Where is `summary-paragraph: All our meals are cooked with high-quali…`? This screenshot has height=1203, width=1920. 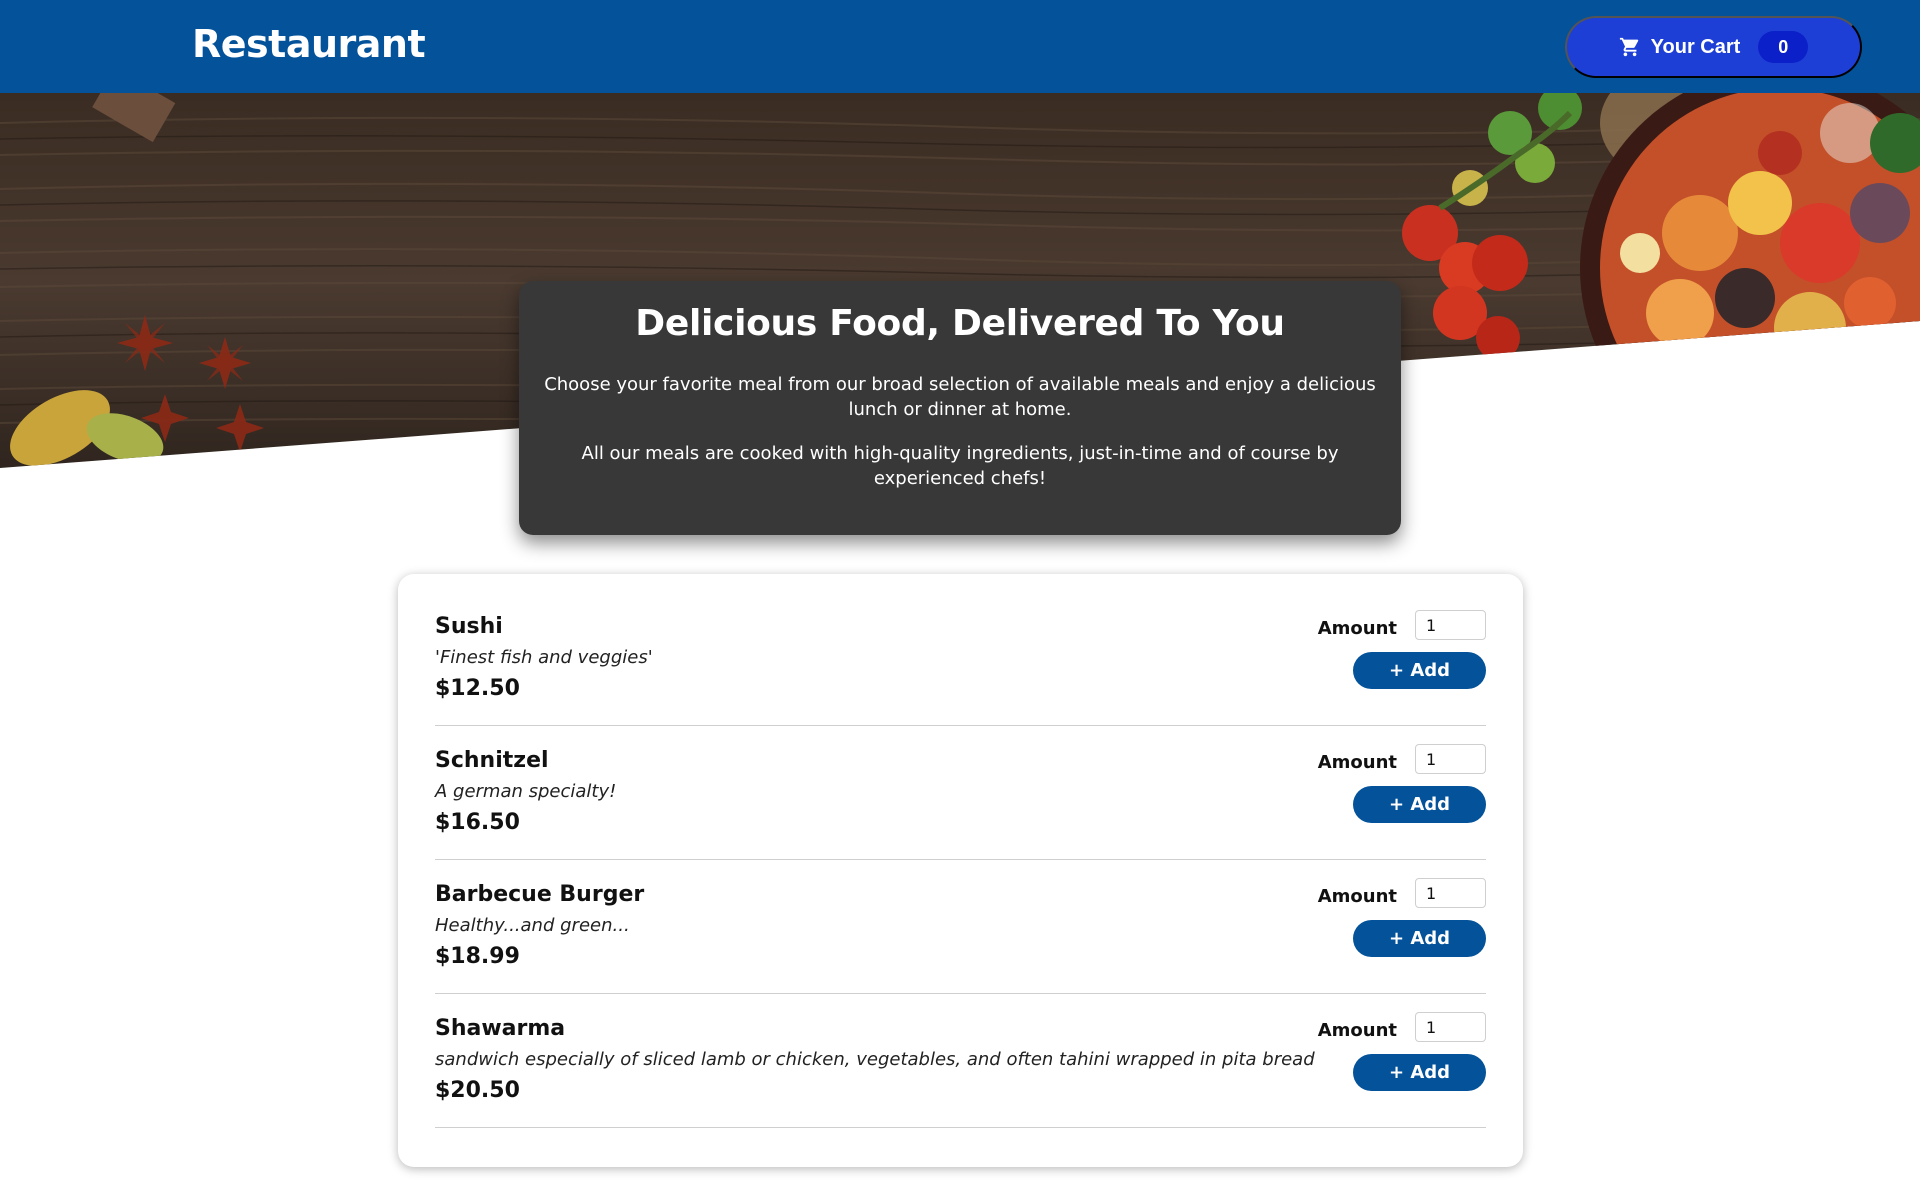 summary-paragraph: All our meals are cooked with high-quali… is located at coordinates (960, 466).